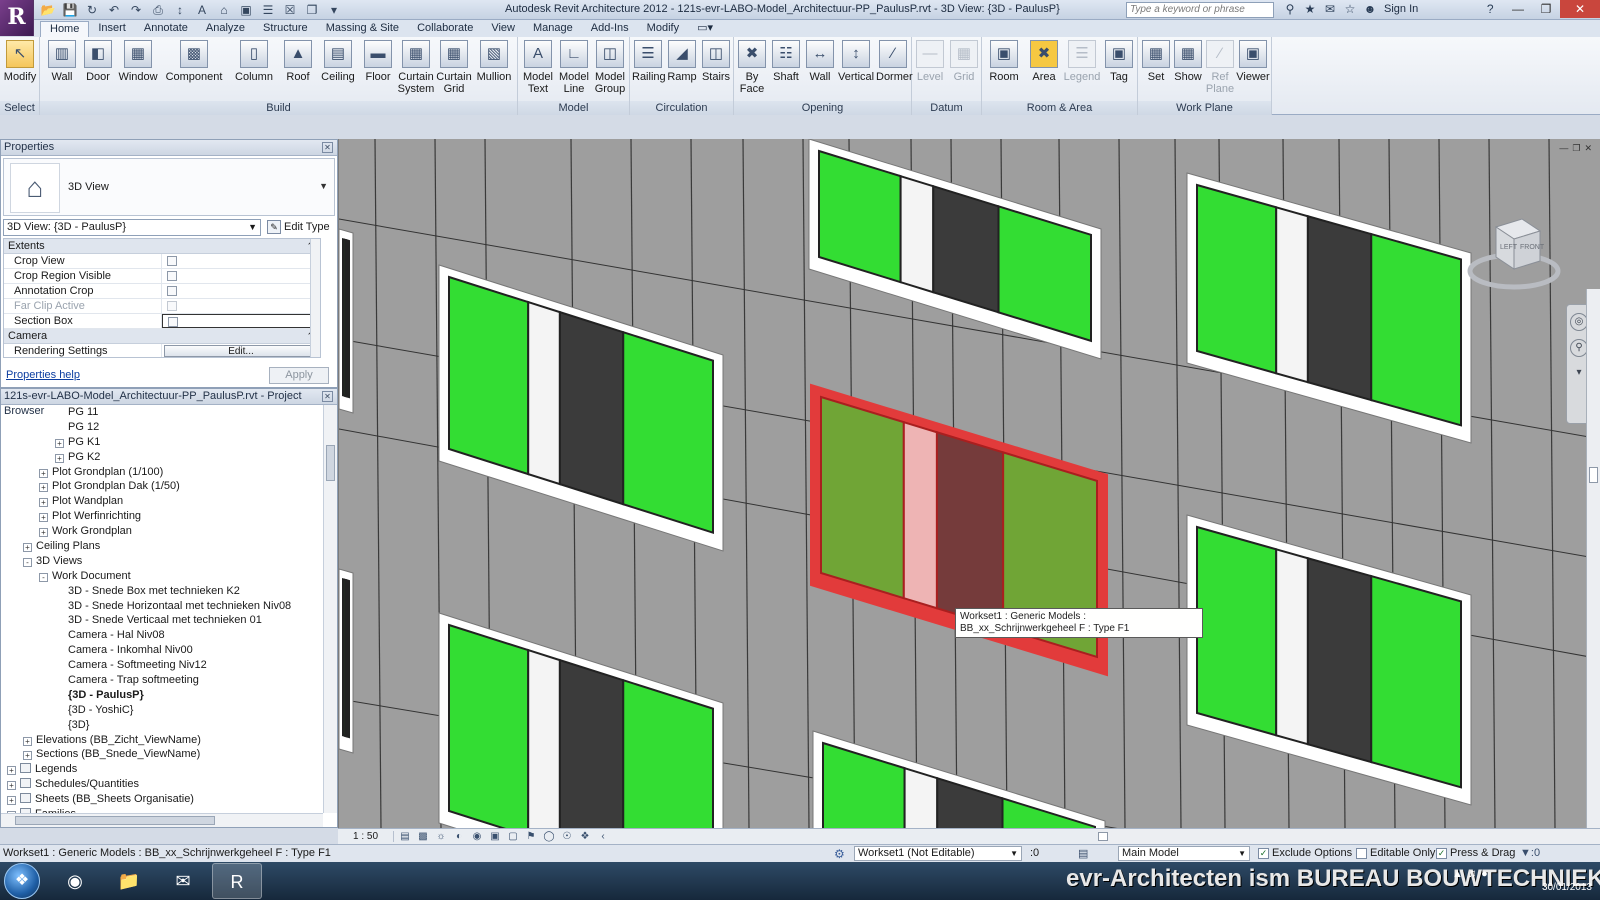  What do you see at coordinates (663, 29) in the screenshot?
I see `tab-modify: Modify` at bounding box center [663, 29].